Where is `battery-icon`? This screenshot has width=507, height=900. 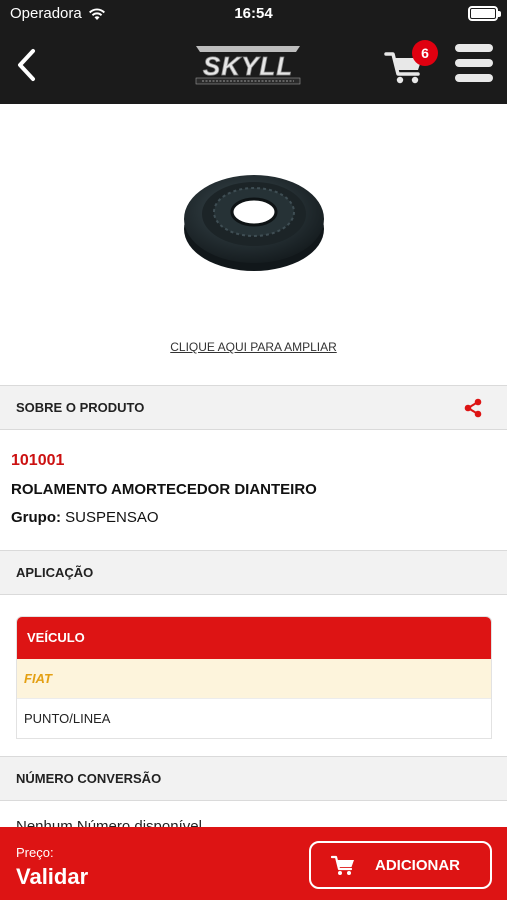
battery-icon is located at coordinates (484, 13).